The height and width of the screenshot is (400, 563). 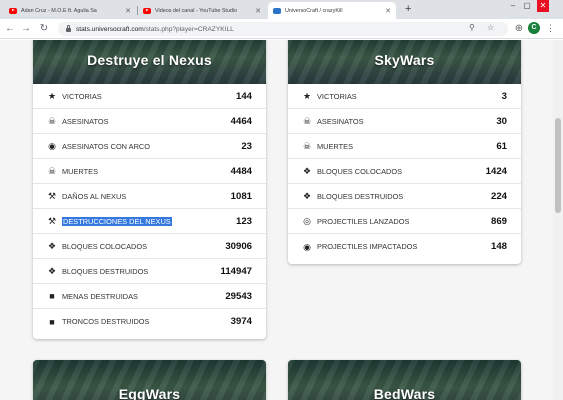 I want to click on profile-avatar: C, so click(x=534, y=28).